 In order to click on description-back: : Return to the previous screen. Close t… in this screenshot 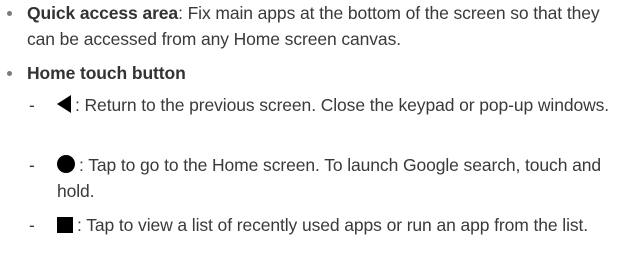, I will do `click(342, 105)`.